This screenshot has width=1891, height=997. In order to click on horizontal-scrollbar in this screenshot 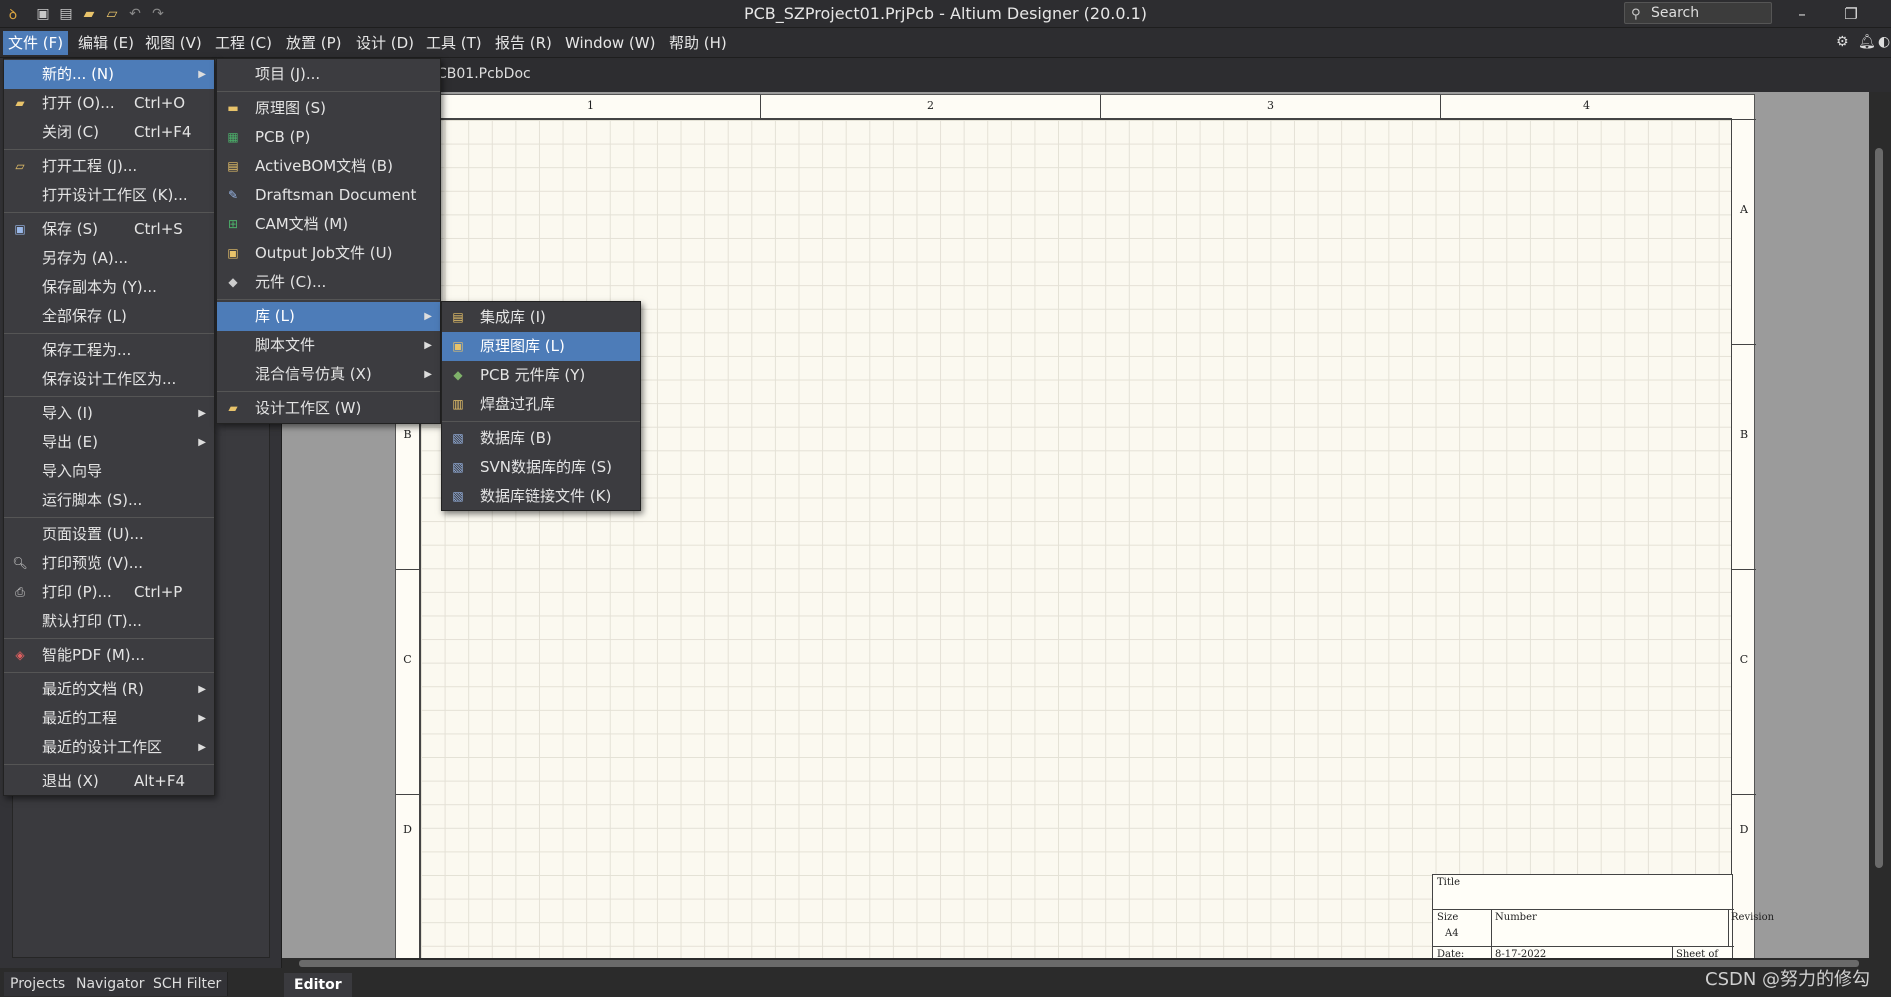, I will do `click(1086, 963)`.